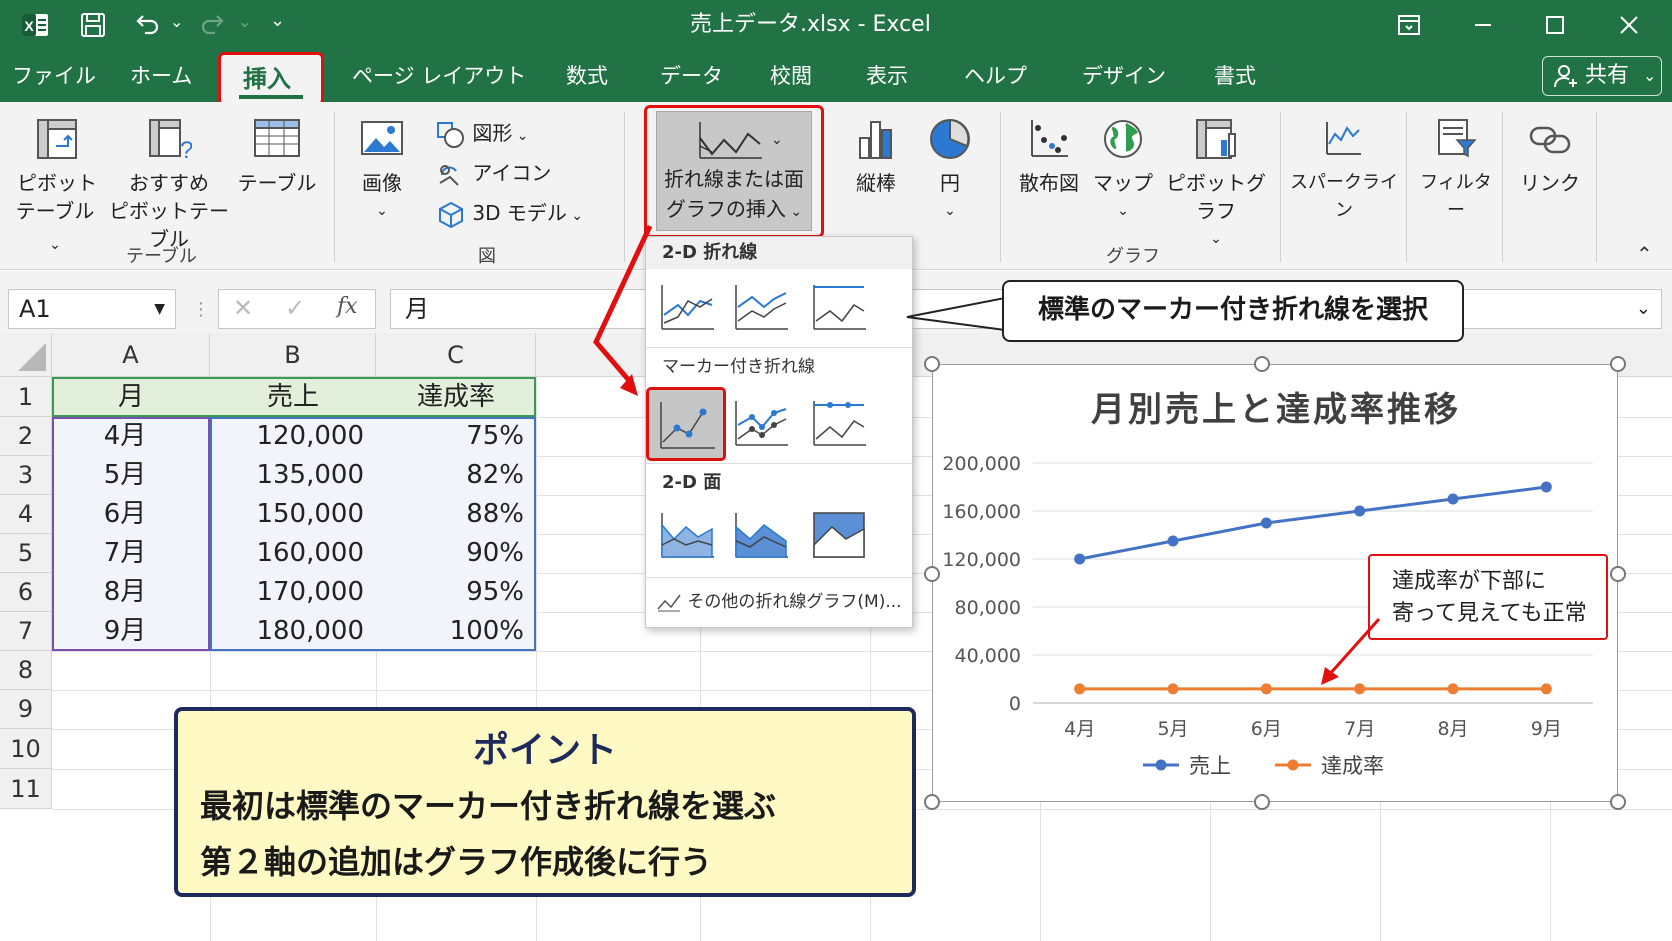  What do you see at coordinates (271, 79) in the screenshot?
I see `tab-insert: 挿入` at bounding box center [271, 79].